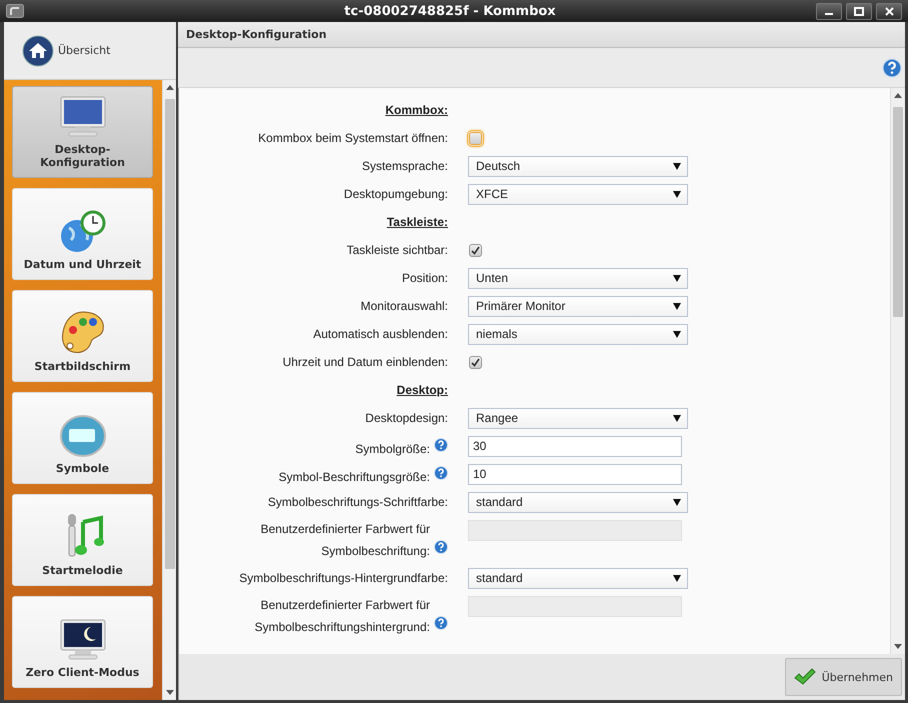 The height and width of the screenshot is (703, 908). What do you see at coordinates (578, 334) in the screenshot?
I see `dropdown: niemals` at bounding box center [578, 334].